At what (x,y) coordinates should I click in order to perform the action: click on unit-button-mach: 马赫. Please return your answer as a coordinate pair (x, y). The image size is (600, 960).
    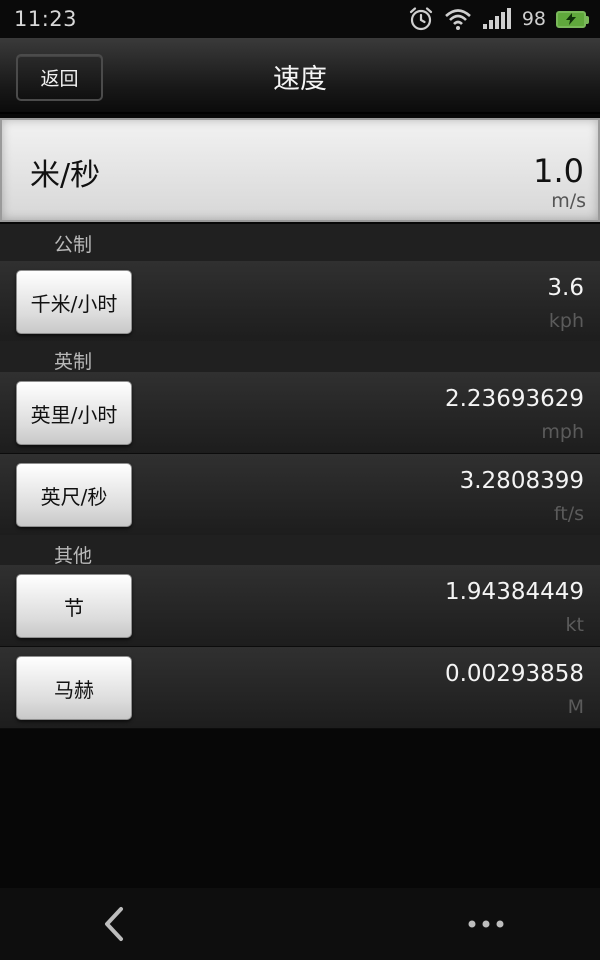
    Looking at the image, I should click on (74, 688).